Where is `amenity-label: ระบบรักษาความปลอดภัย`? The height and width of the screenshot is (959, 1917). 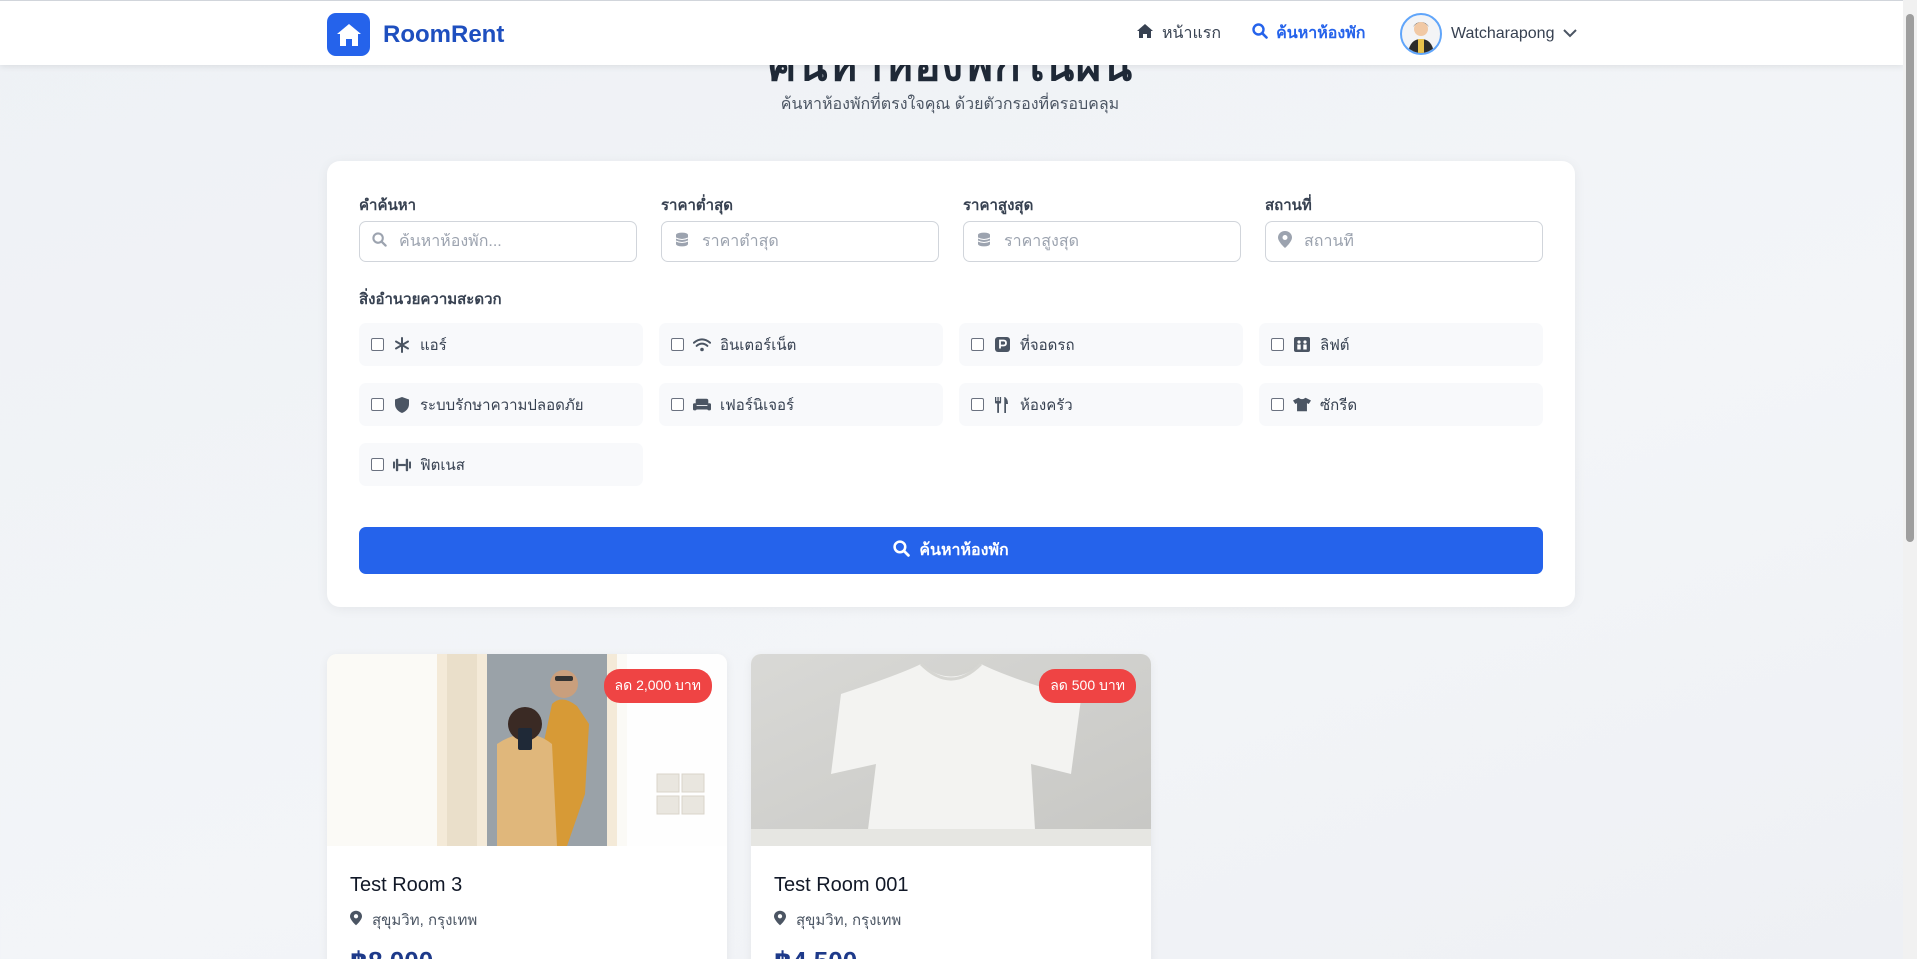 amenity-label: ระบบรักษาความปลอดภัย is located at coordinates (502, 405).